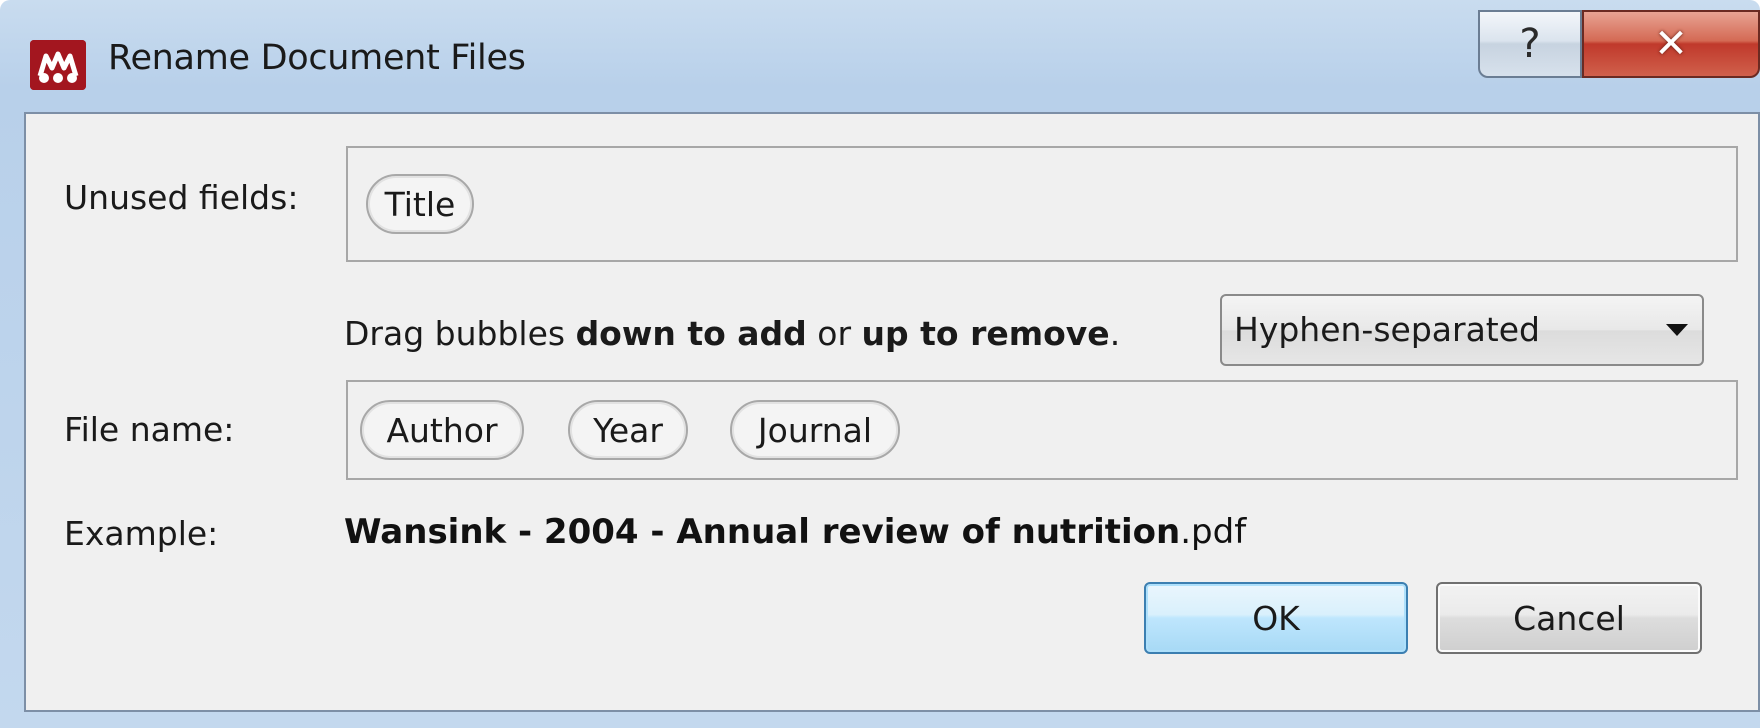 The width and height of the screenshot is (1760, 728). Describe the element at coordinates (1042, 204) in the screenshot. I see `unused-fields-area: Title` at that location.